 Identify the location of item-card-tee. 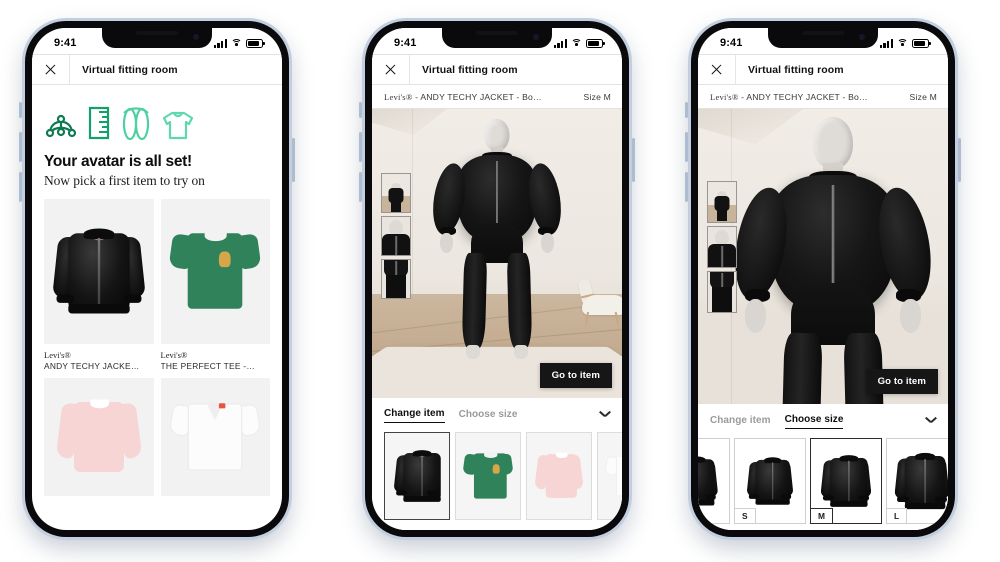
(488, 476).